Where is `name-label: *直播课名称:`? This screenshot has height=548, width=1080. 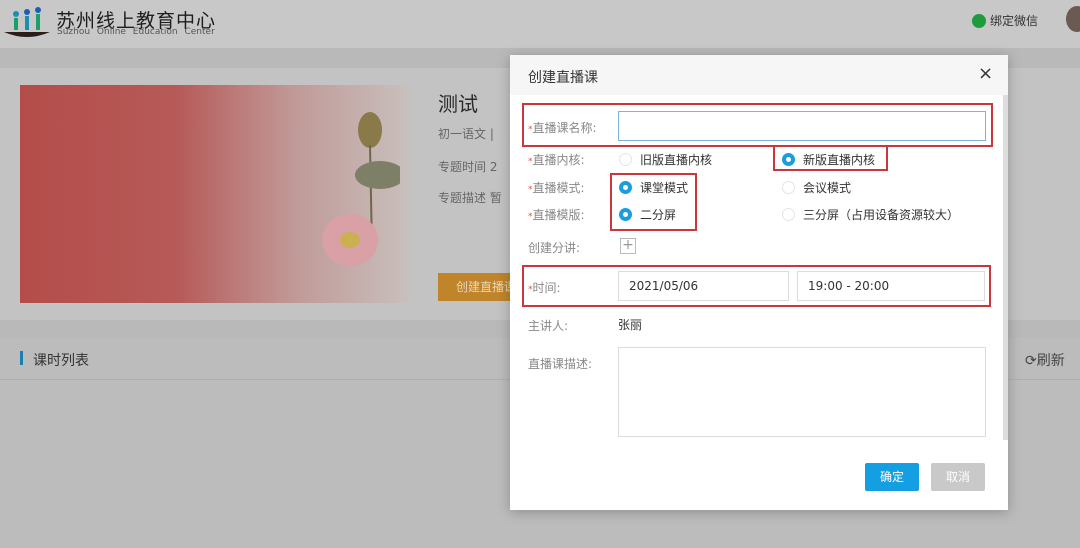 name-label: *直播课名称: is located at coordinates (562, 128).